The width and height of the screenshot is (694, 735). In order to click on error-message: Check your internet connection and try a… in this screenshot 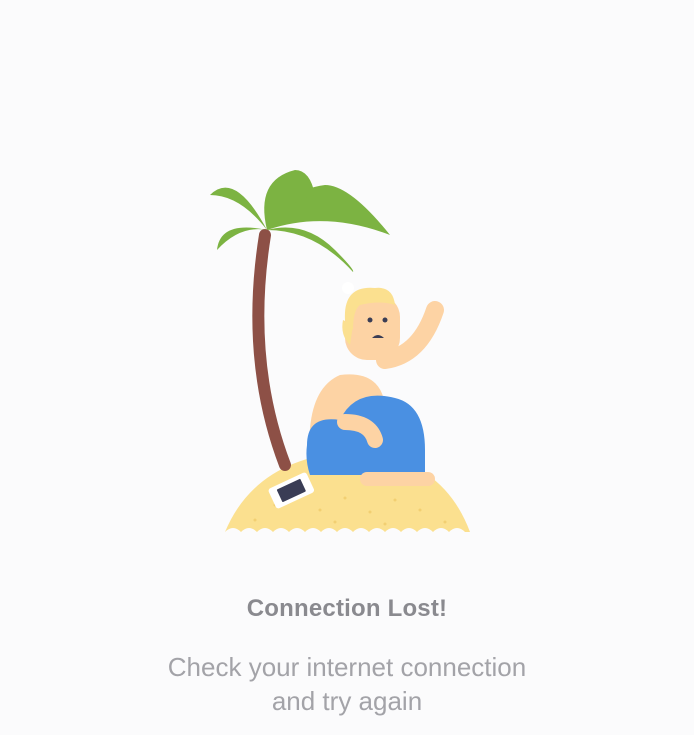, I will do `click(347, 684)`.